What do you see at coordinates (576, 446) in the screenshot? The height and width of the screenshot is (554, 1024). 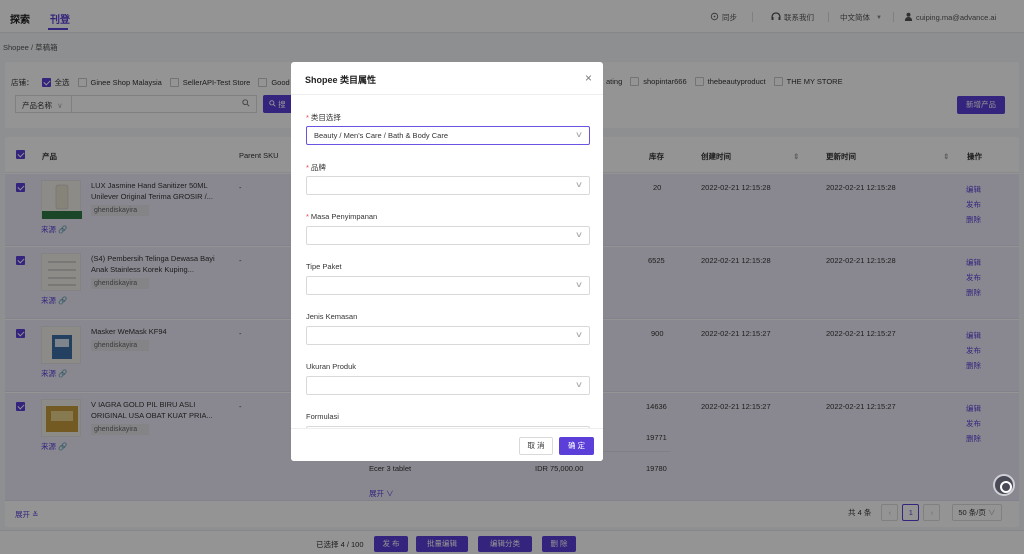 I see `confirm-button: 确 定` at bounding box center [576, 446].